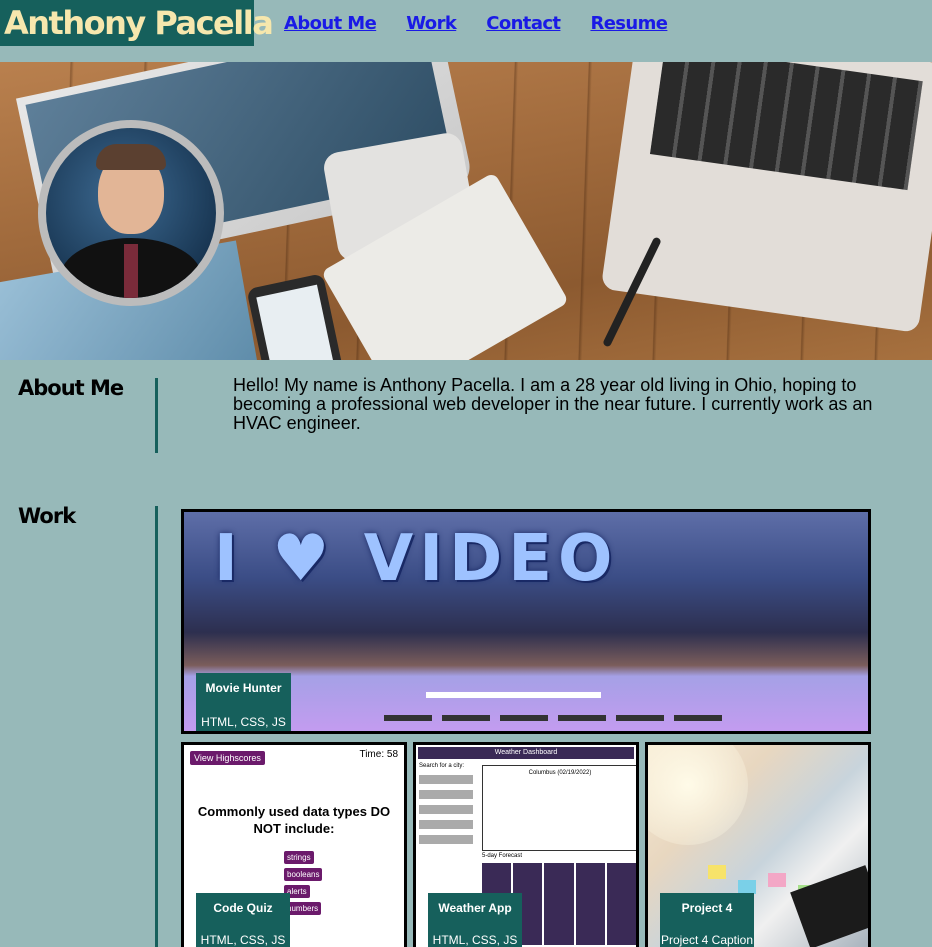  Describe the element at coordinates (294, 820) in the screenshot. I see `thumb-question: Commonly used data types DO NOT include:` at that location.